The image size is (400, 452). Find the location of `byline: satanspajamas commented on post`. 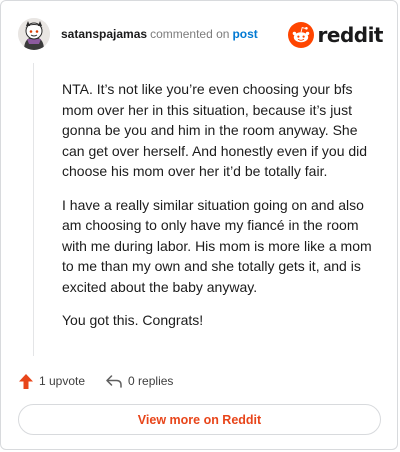

byline: satanspajamas commented on post is located at coordinates (159, 34).